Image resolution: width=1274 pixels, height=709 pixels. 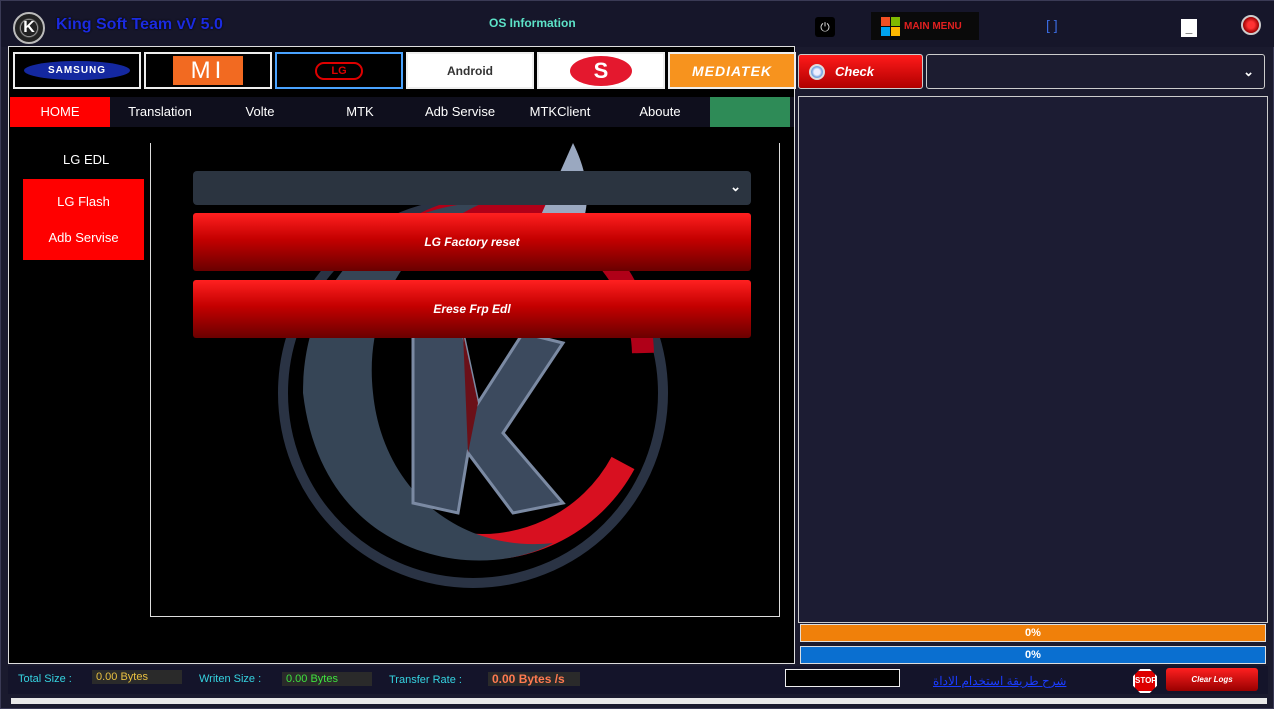 What do you see at coordinates (1251, 25) in the screenshot?
I see `close-button` at bounding box center [1251, 25].